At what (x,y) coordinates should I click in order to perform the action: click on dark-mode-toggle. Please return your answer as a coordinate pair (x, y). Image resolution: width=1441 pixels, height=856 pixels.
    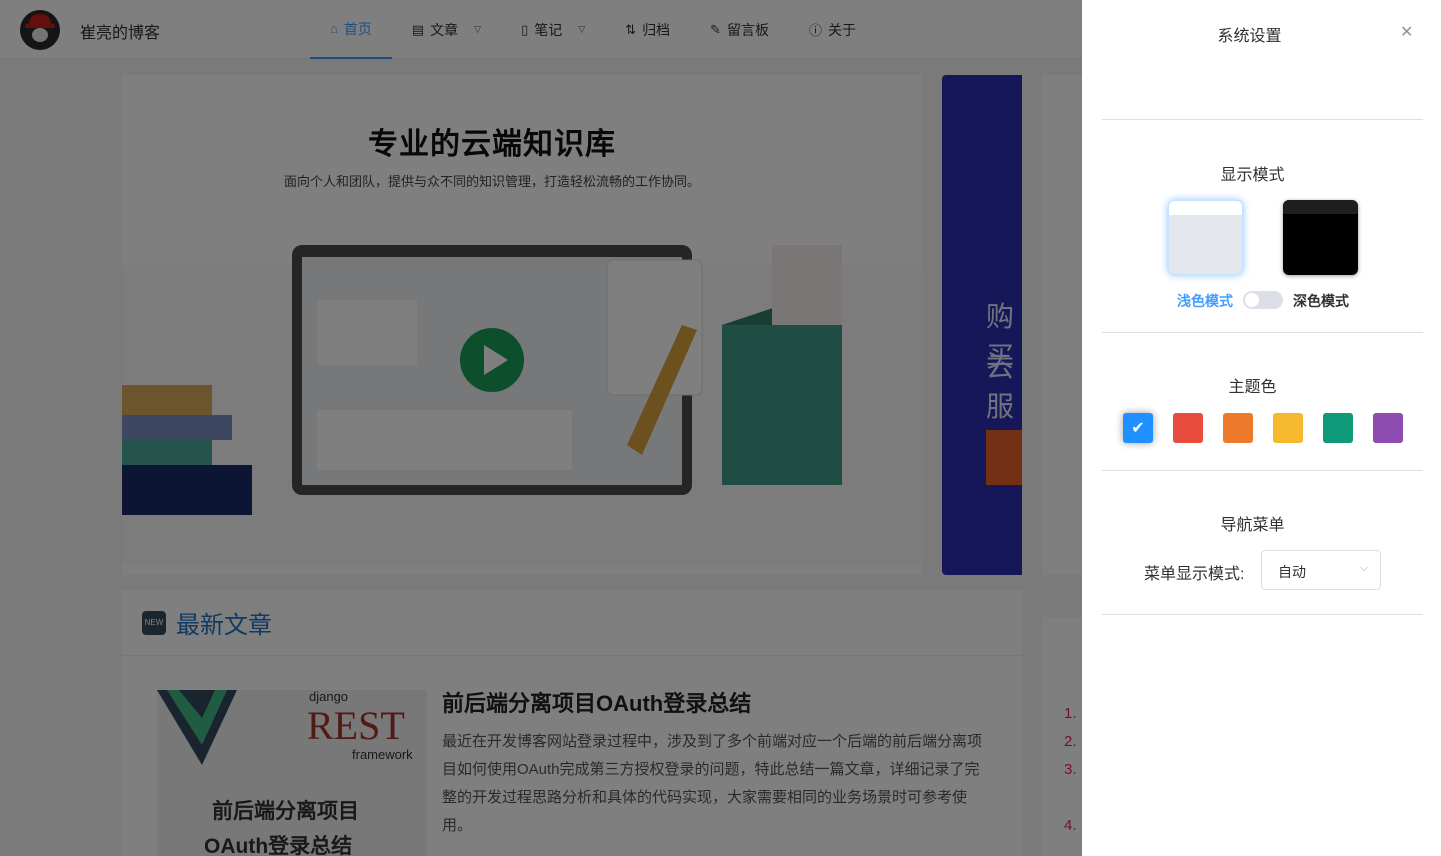
    Looking at the image, I should click on (1263, 300).